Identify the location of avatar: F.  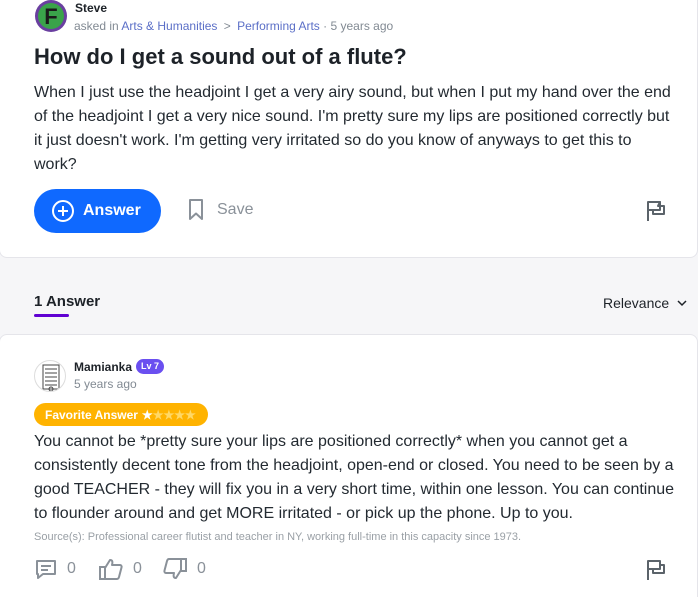
(51, 16).